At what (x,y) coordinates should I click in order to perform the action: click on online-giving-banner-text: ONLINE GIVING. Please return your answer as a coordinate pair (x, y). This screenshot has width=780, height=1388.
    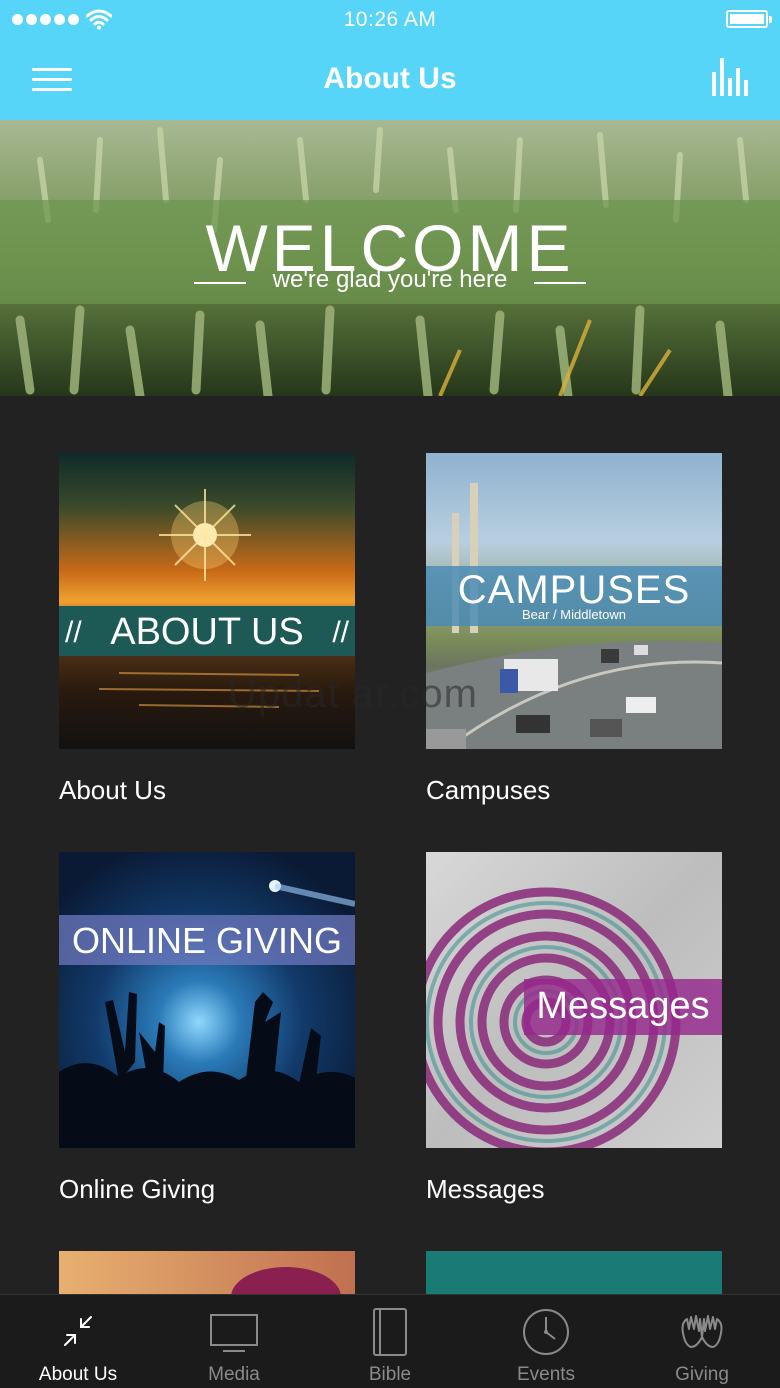
    Looking at the image, I should click on (207, 940).